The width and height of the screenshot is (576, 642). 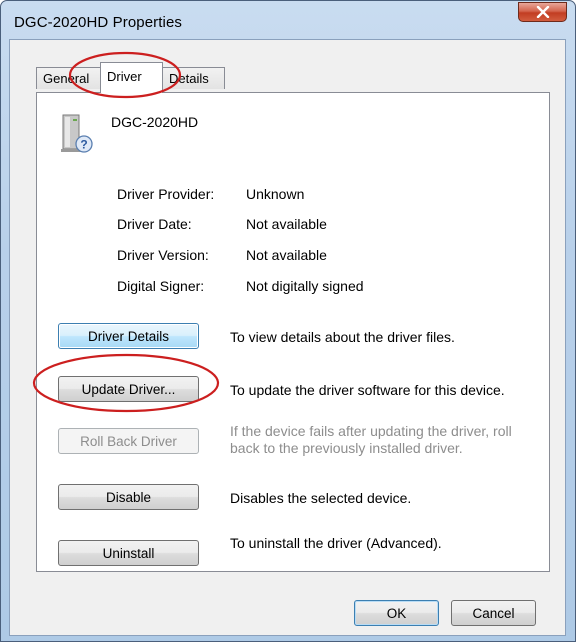 I want to click on uninstall-description: To uninstall the driver (Advanced)., so click(x=336, y=543).